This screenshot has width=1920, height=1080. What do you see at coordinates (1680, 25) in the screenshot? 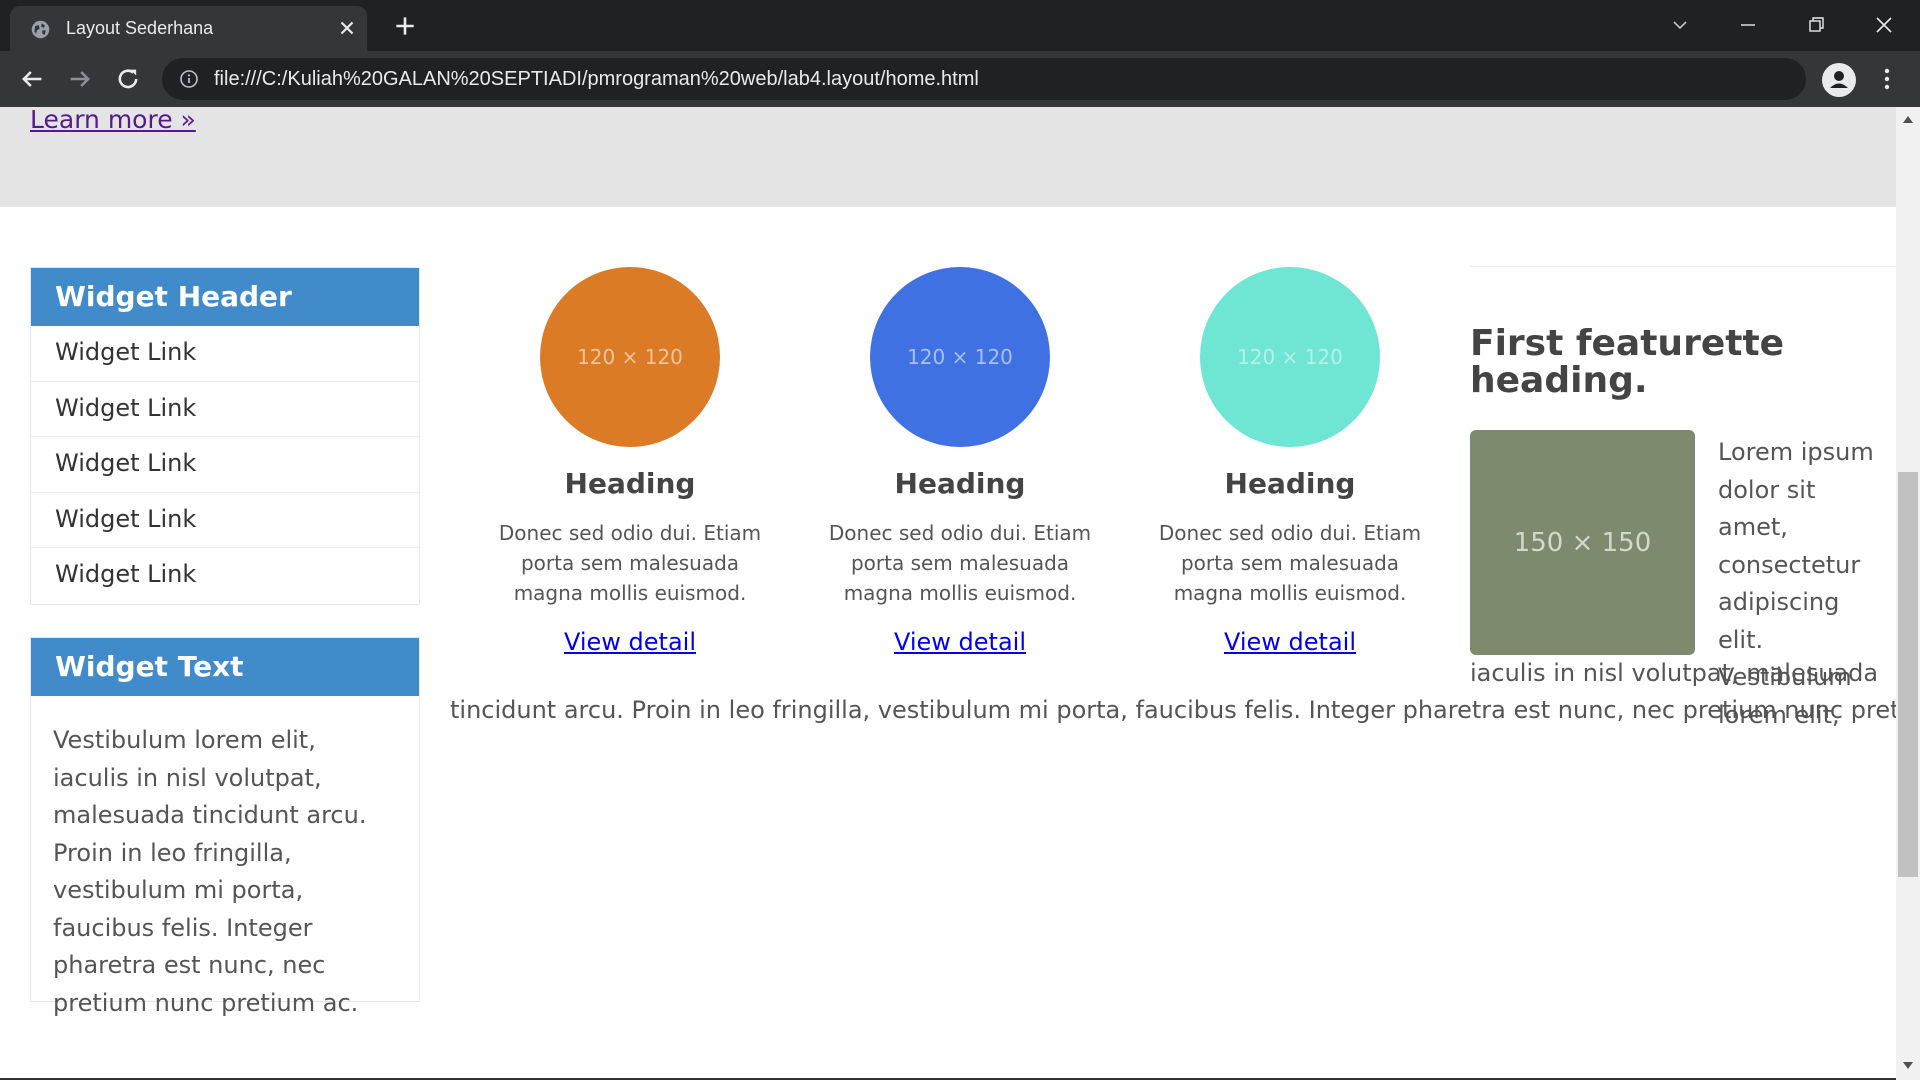
I see `chevron-down-icon` at bounding box center [1680, 25].